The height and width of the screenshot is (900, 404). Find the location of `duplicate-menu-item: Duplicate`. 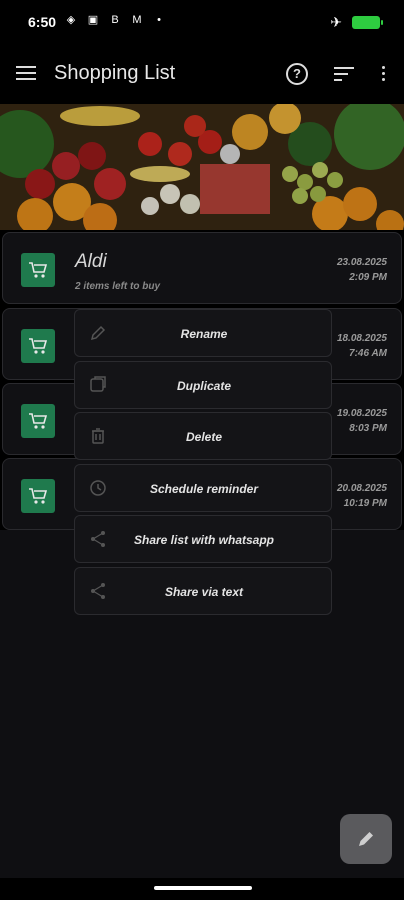

duplicate-menu-item: Duplicate is located at coordinates (203, 385).